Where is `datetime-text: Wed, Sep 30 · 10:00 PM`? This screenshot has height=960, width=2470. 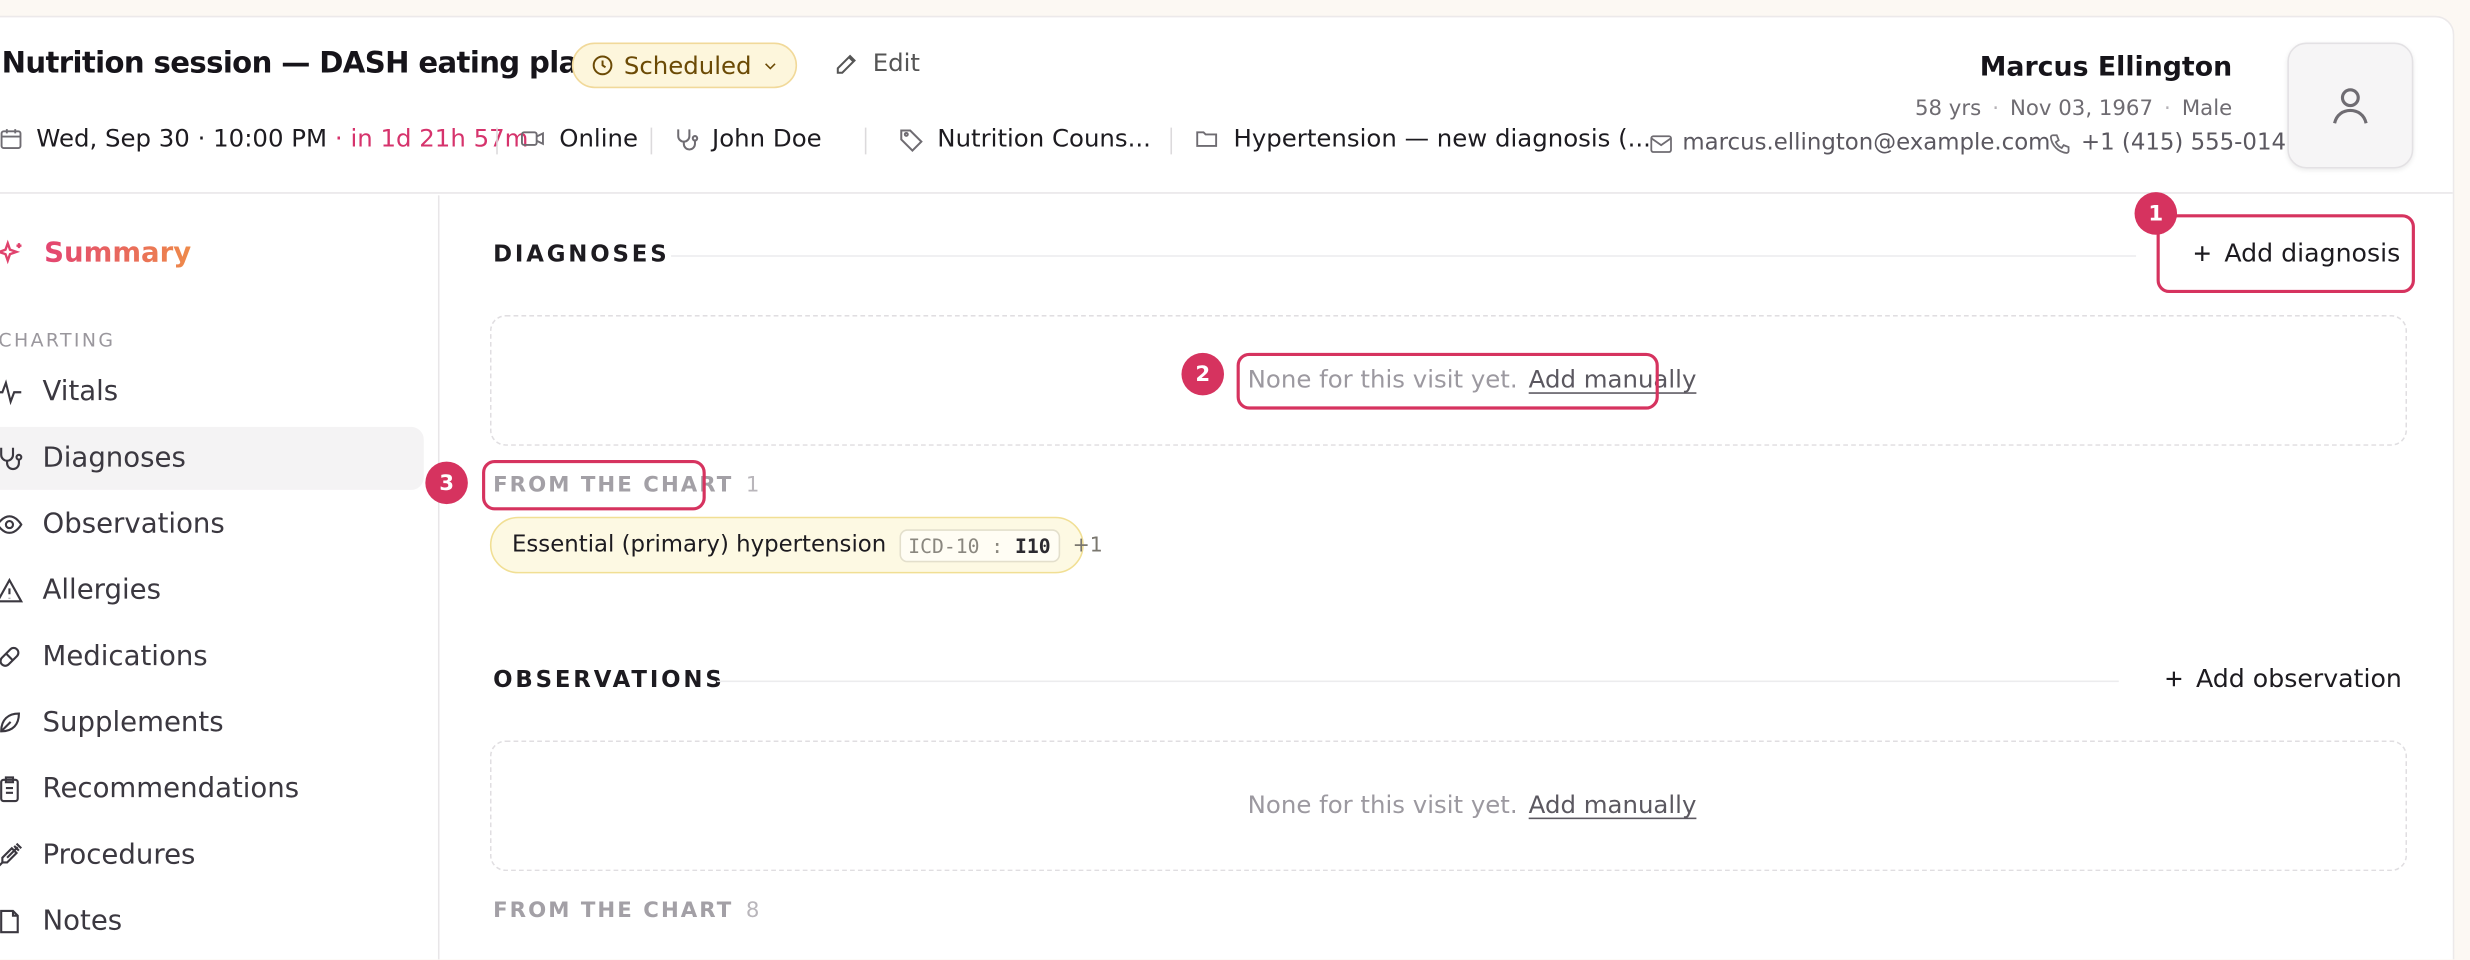 datetime-text: Wed, Sep 30 · 10:00 PM is located at coordinates (182, 138).